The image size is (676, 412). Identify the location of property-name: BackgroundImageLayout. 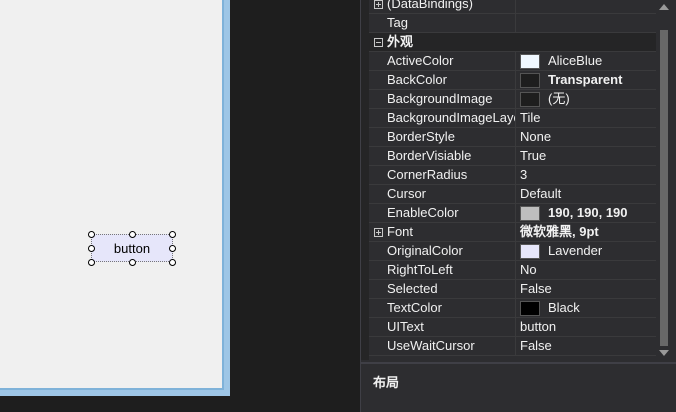
(451, 118).